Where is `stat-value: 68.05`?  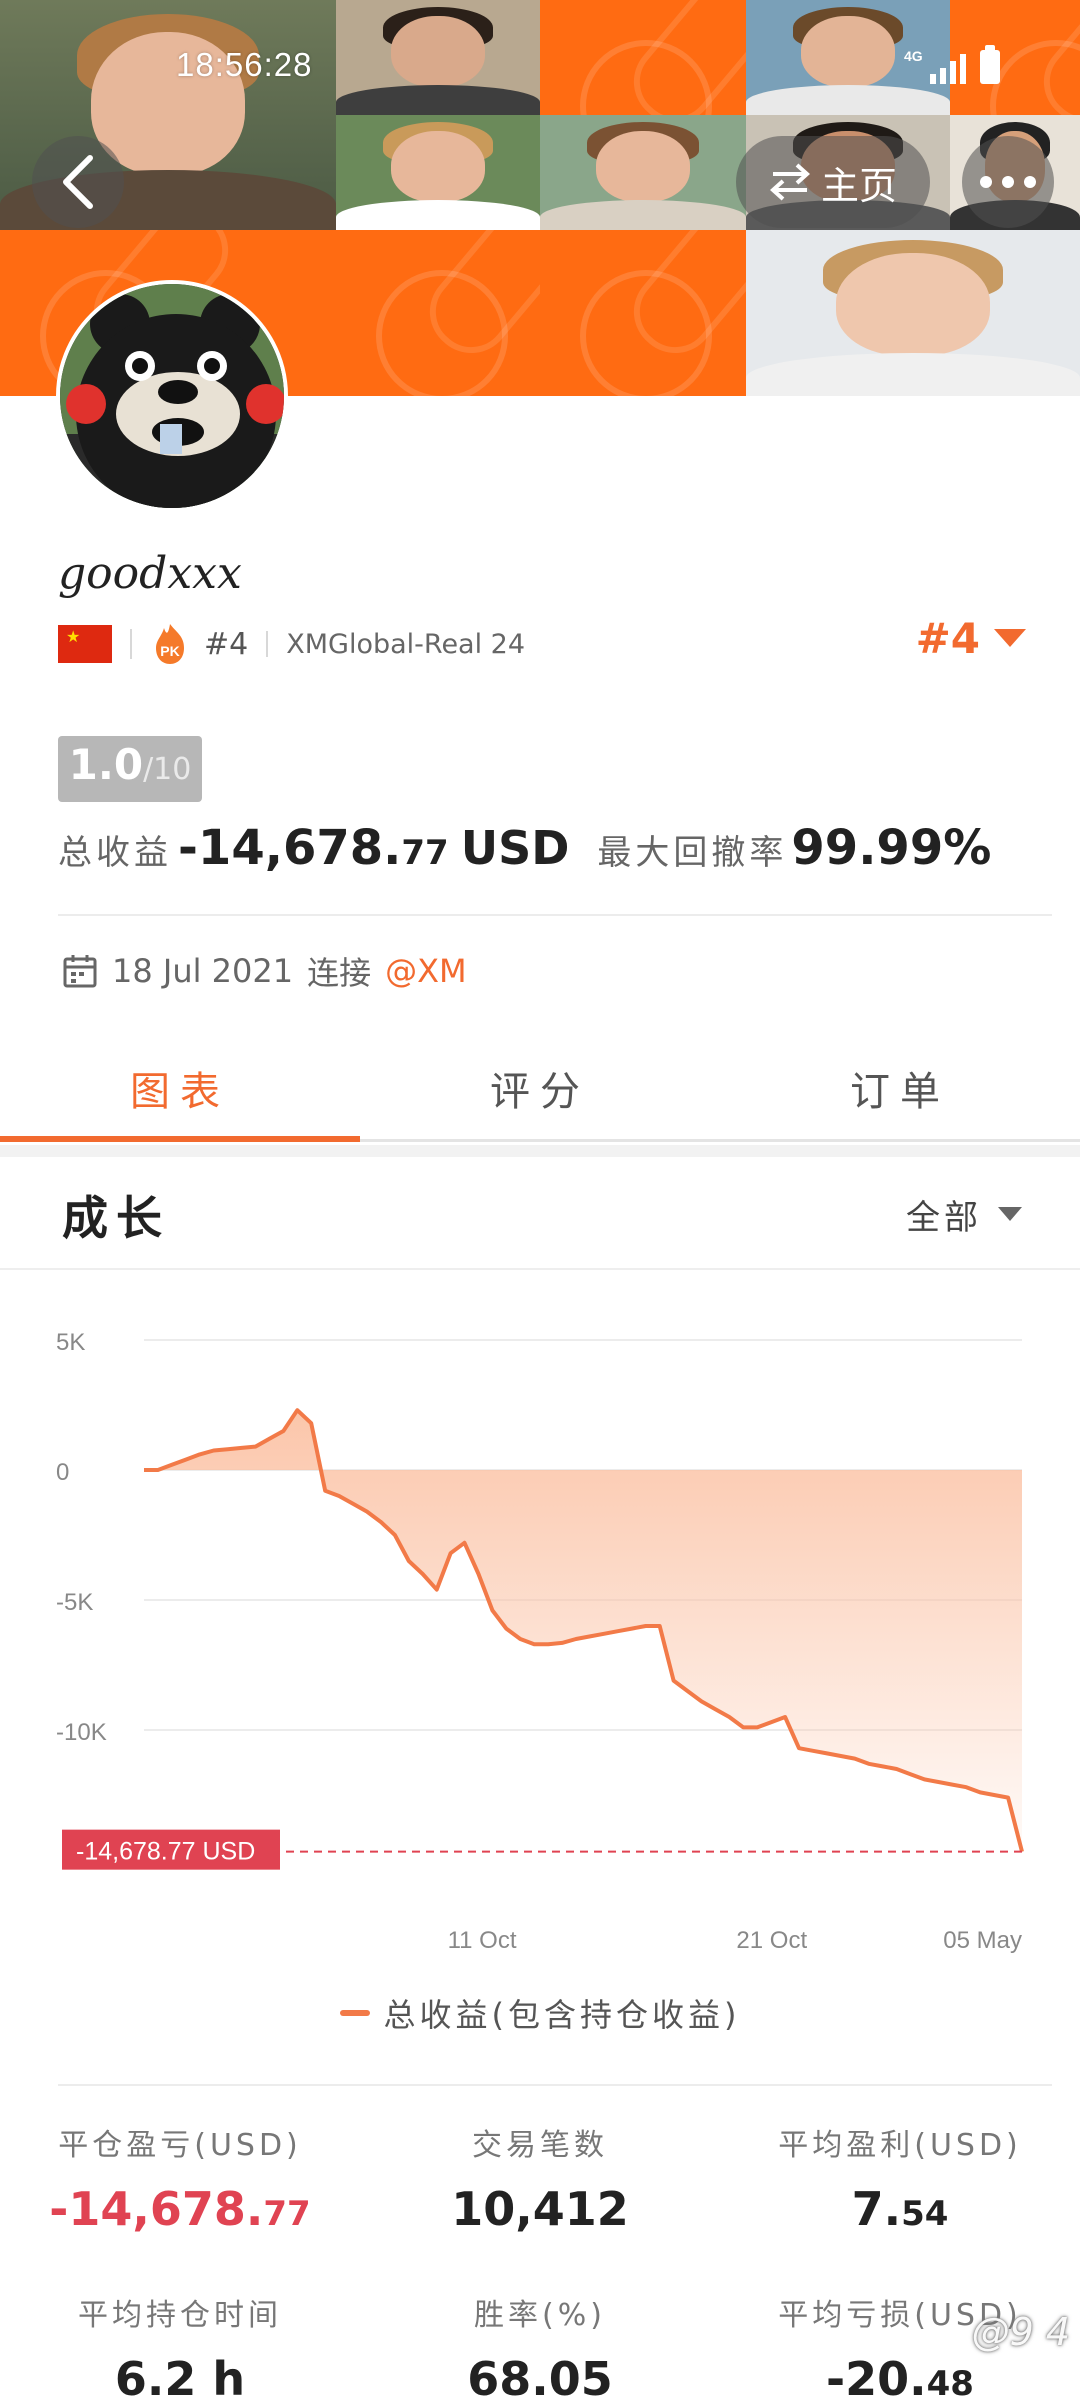
stat-value: 68.05 is located at coordinates (540, 2376).